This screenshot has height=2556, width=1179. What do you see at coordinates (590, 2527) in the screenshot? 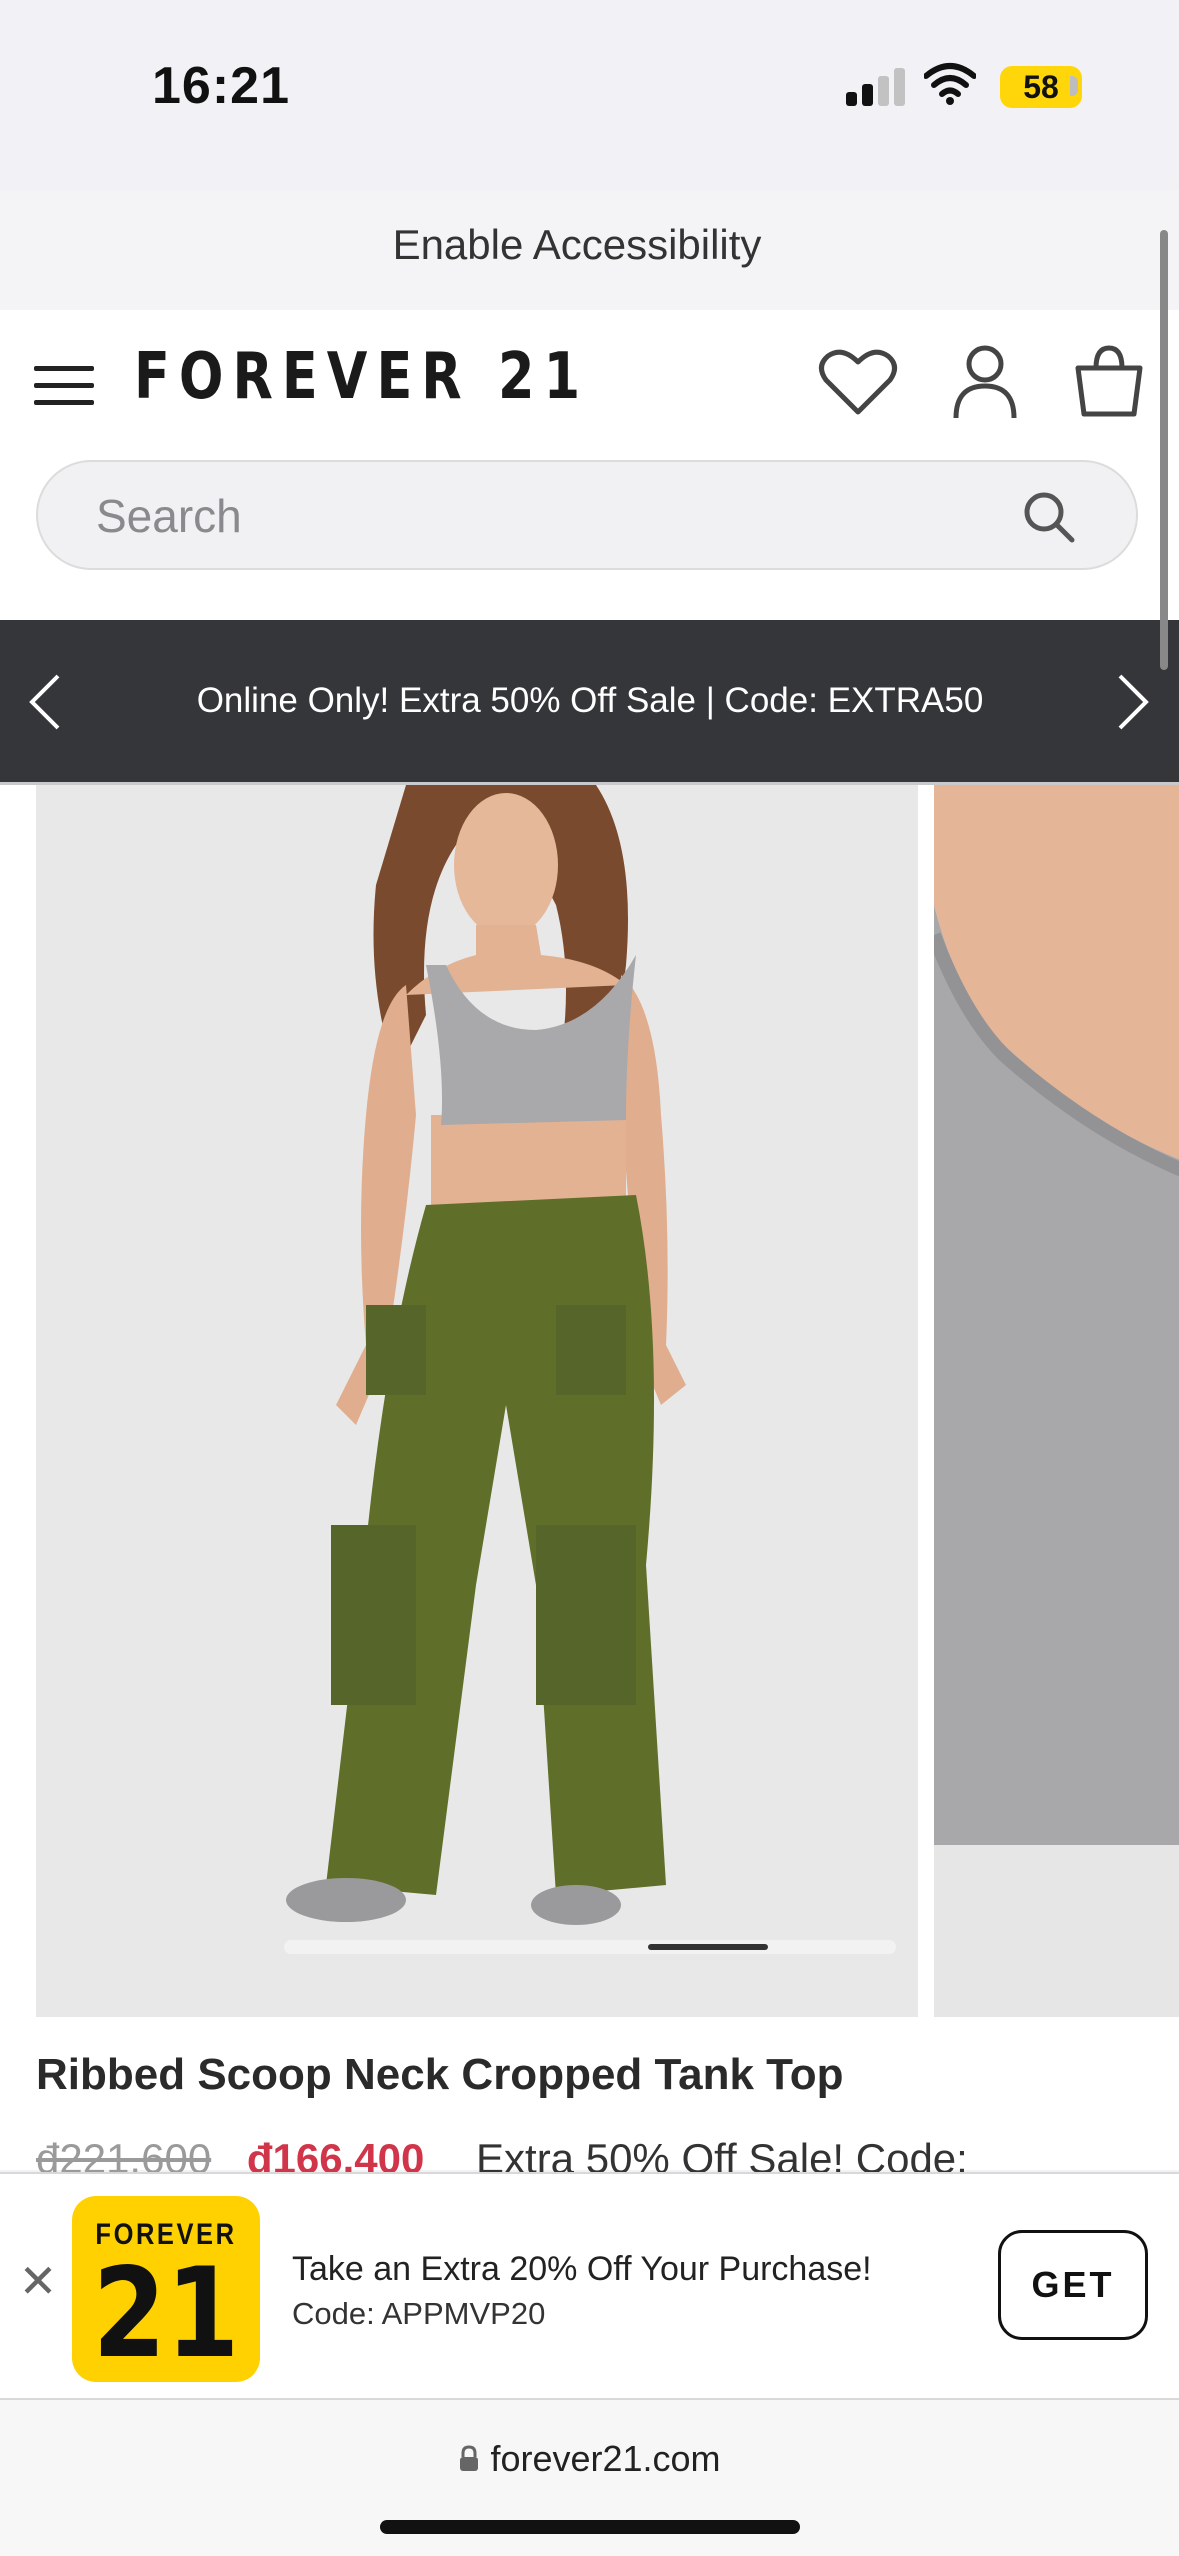
I see `home-indicator` at bounding box center [590, 2527].